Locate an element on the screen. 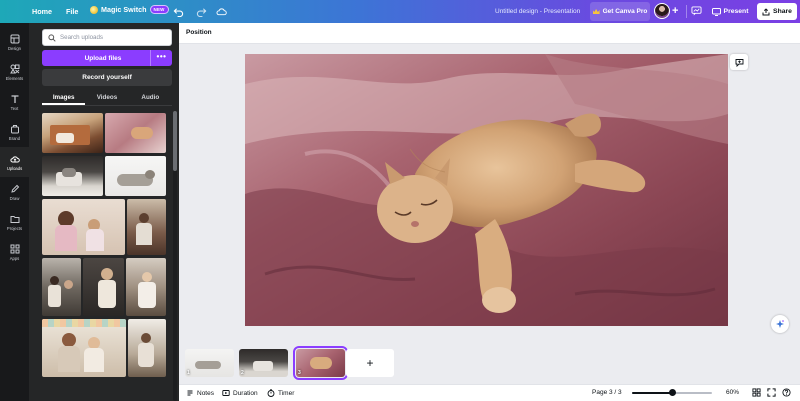 The height and width of the screenshot is (401, 800). cloud-upload-icon is located at coordinates (14, 158).